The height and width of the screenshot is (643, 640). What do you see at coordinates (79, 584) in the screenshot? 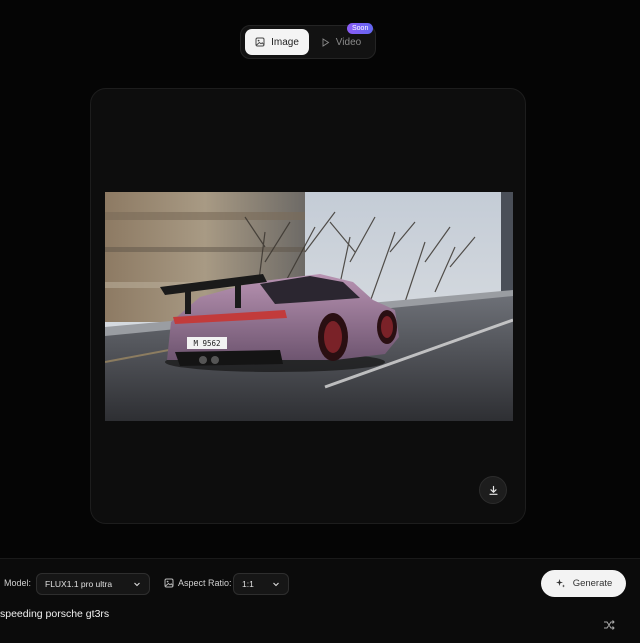
I see `model-value: FLUX1.1 pro ultra` at bounding box center [79, 584].